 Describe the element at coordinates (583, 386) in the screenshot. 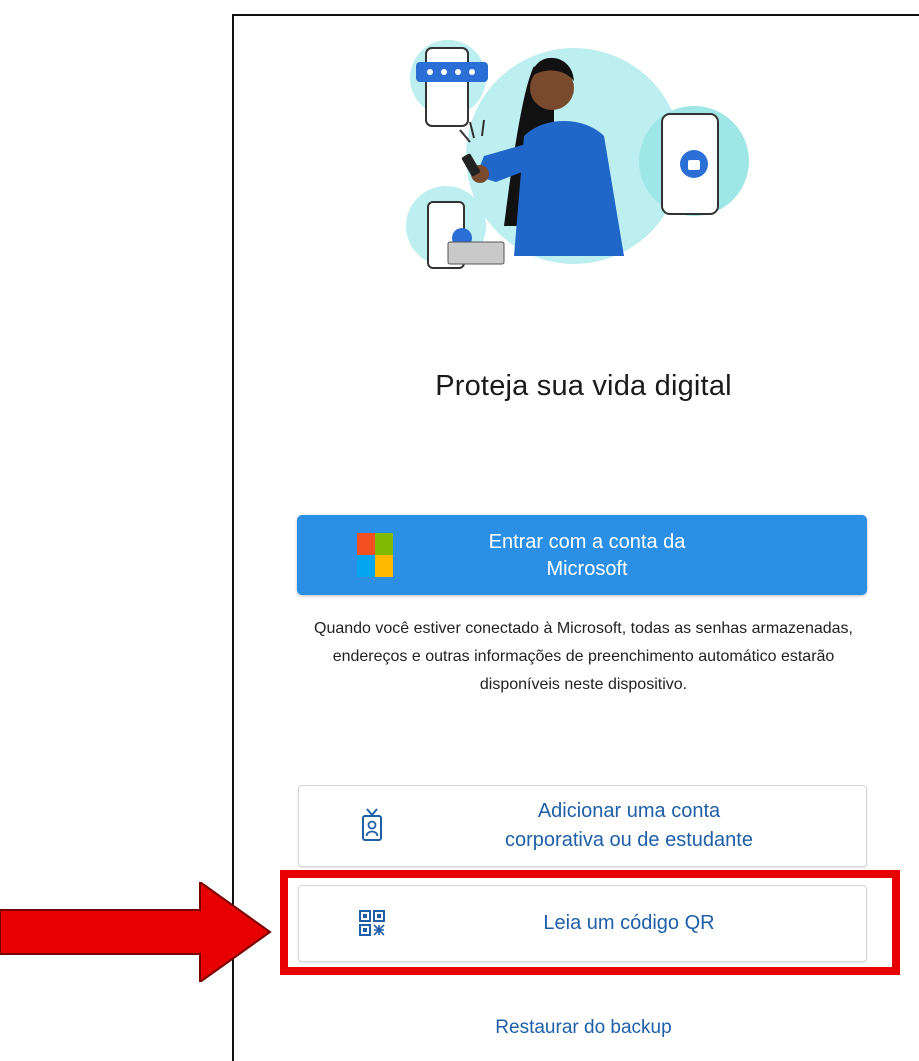

I see `page-title: Proteja sua vida digital` at that location.